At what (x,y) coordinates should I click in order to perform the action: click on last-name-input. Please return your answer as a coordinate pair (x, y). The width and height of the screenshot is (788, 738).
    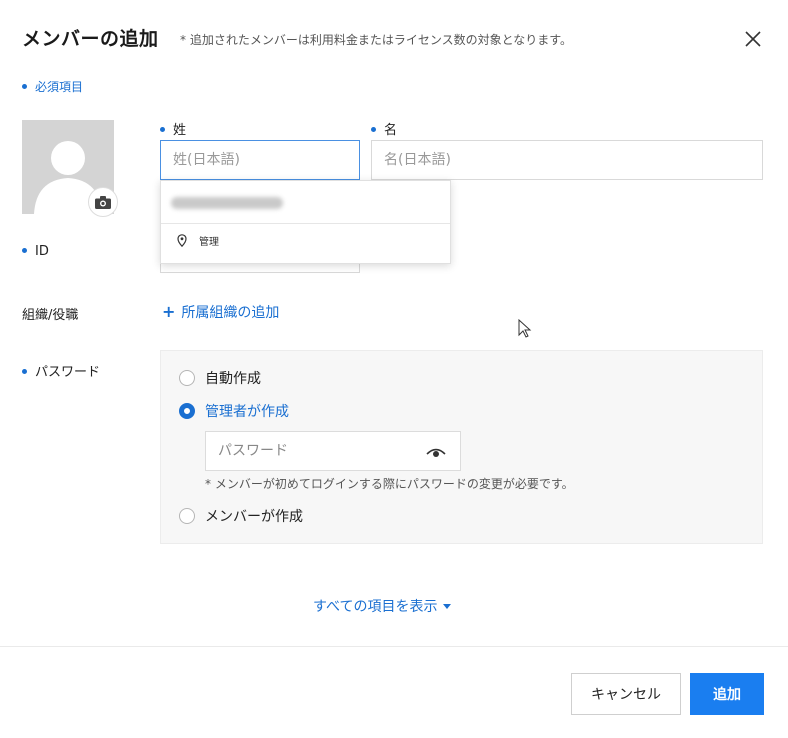
    Looking at the image, I should click on (260, 160).